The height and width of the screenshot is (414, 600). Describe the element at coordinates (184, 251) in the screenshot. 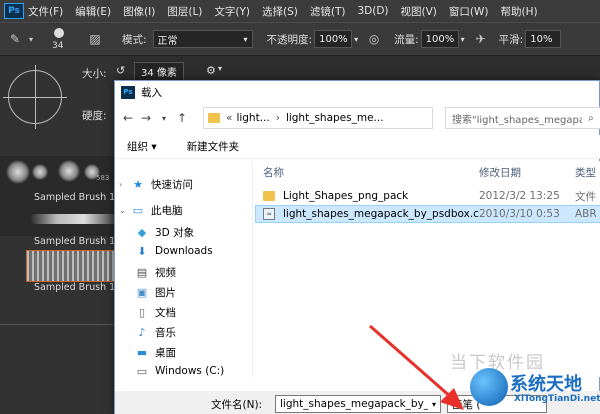

I see `tree-item-label: Downloads` at that location.